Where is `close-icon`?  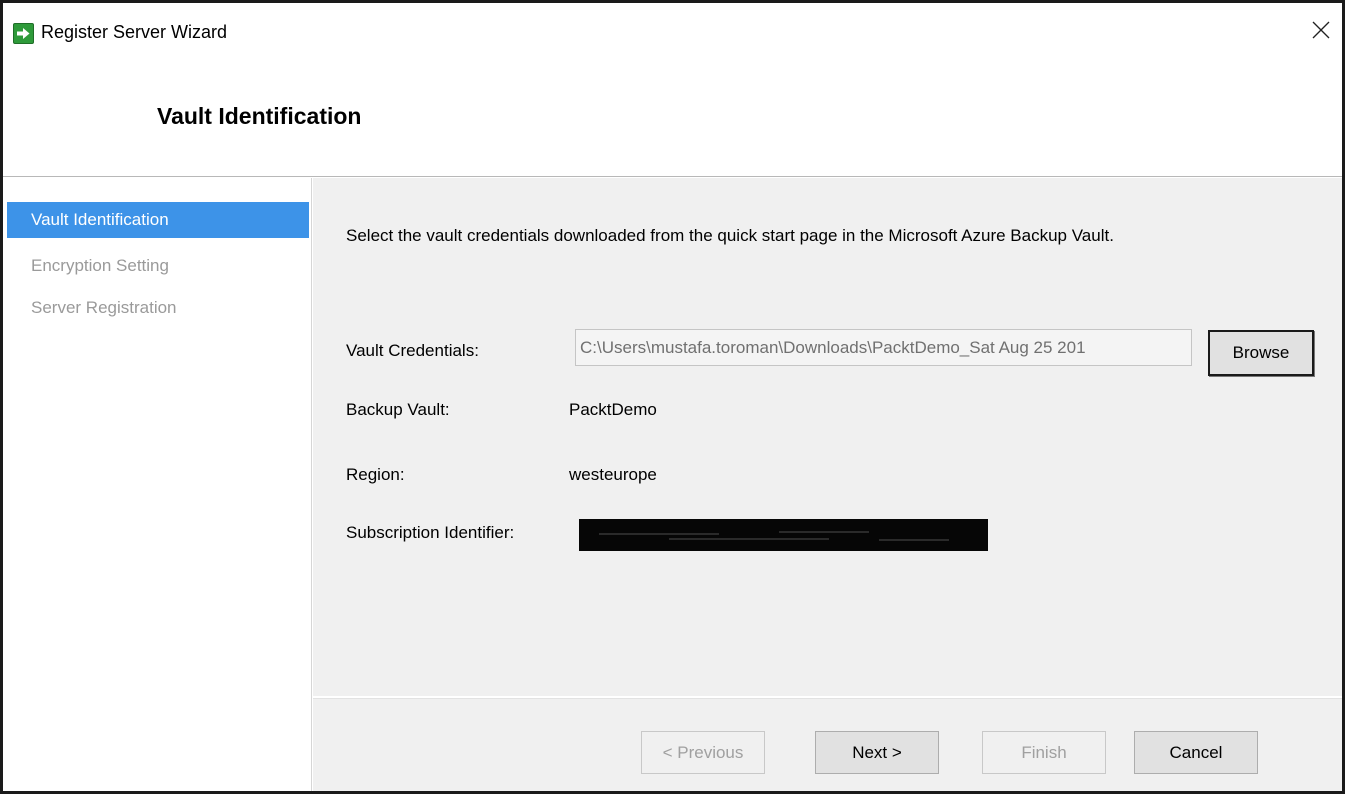 close-icon is located at coordinates (1321, 30).